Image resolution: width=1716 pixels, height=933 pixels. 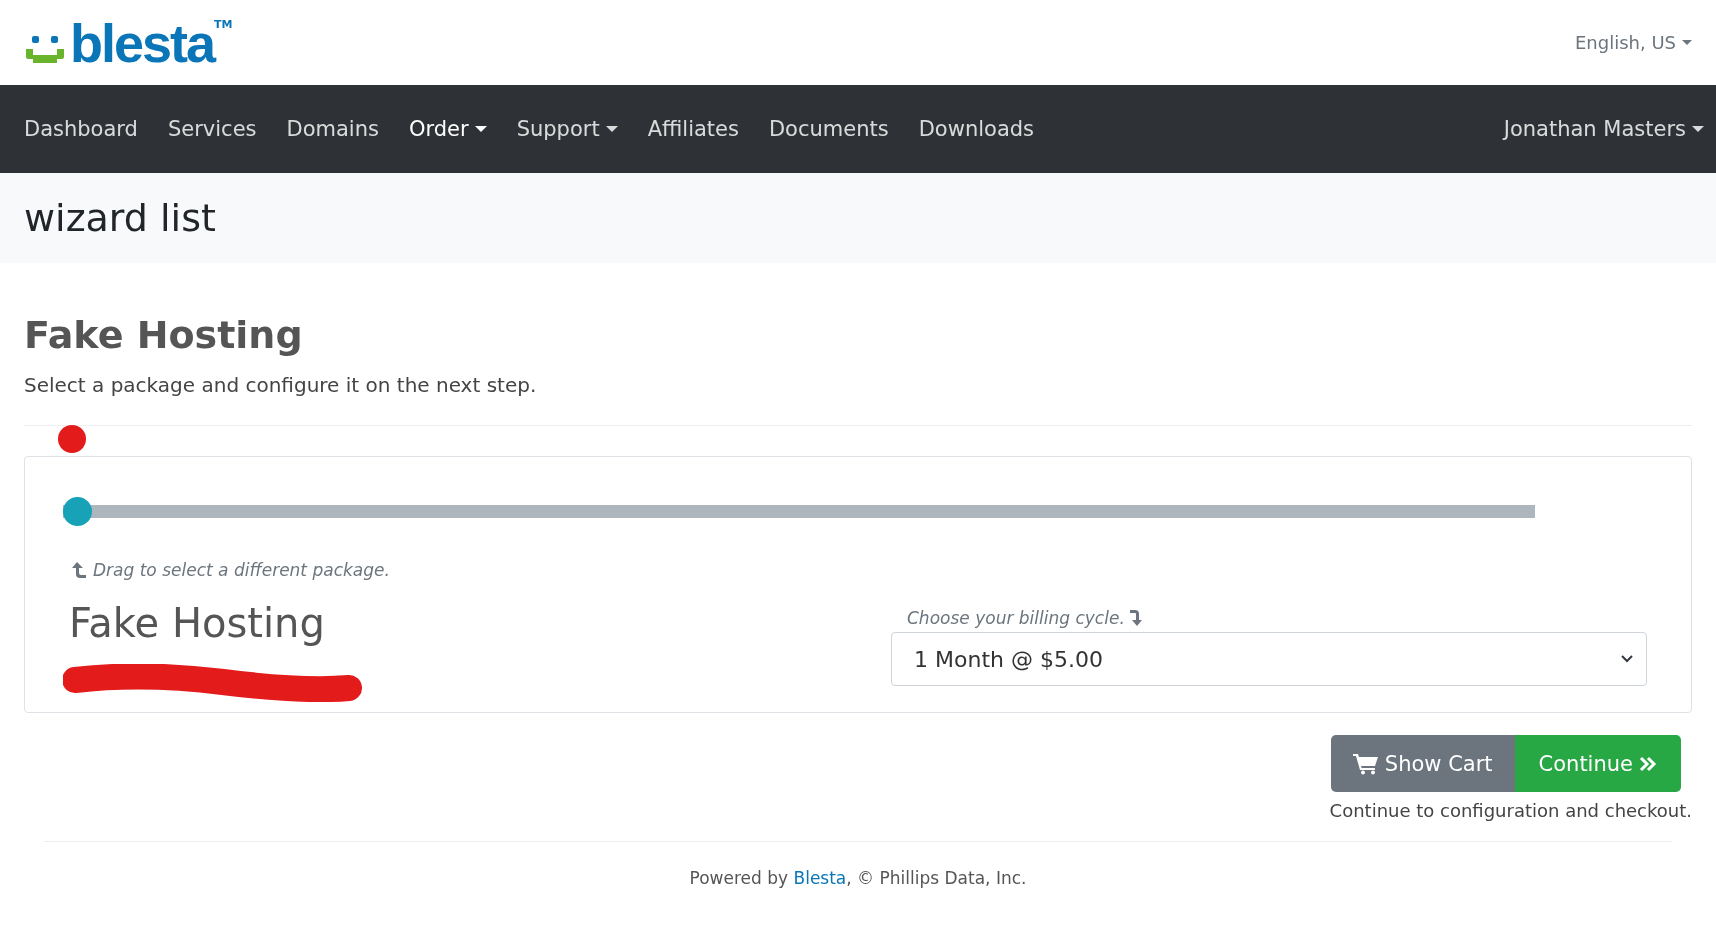 I want to click on chevron-down-icon, so click(x=1627, y=659).